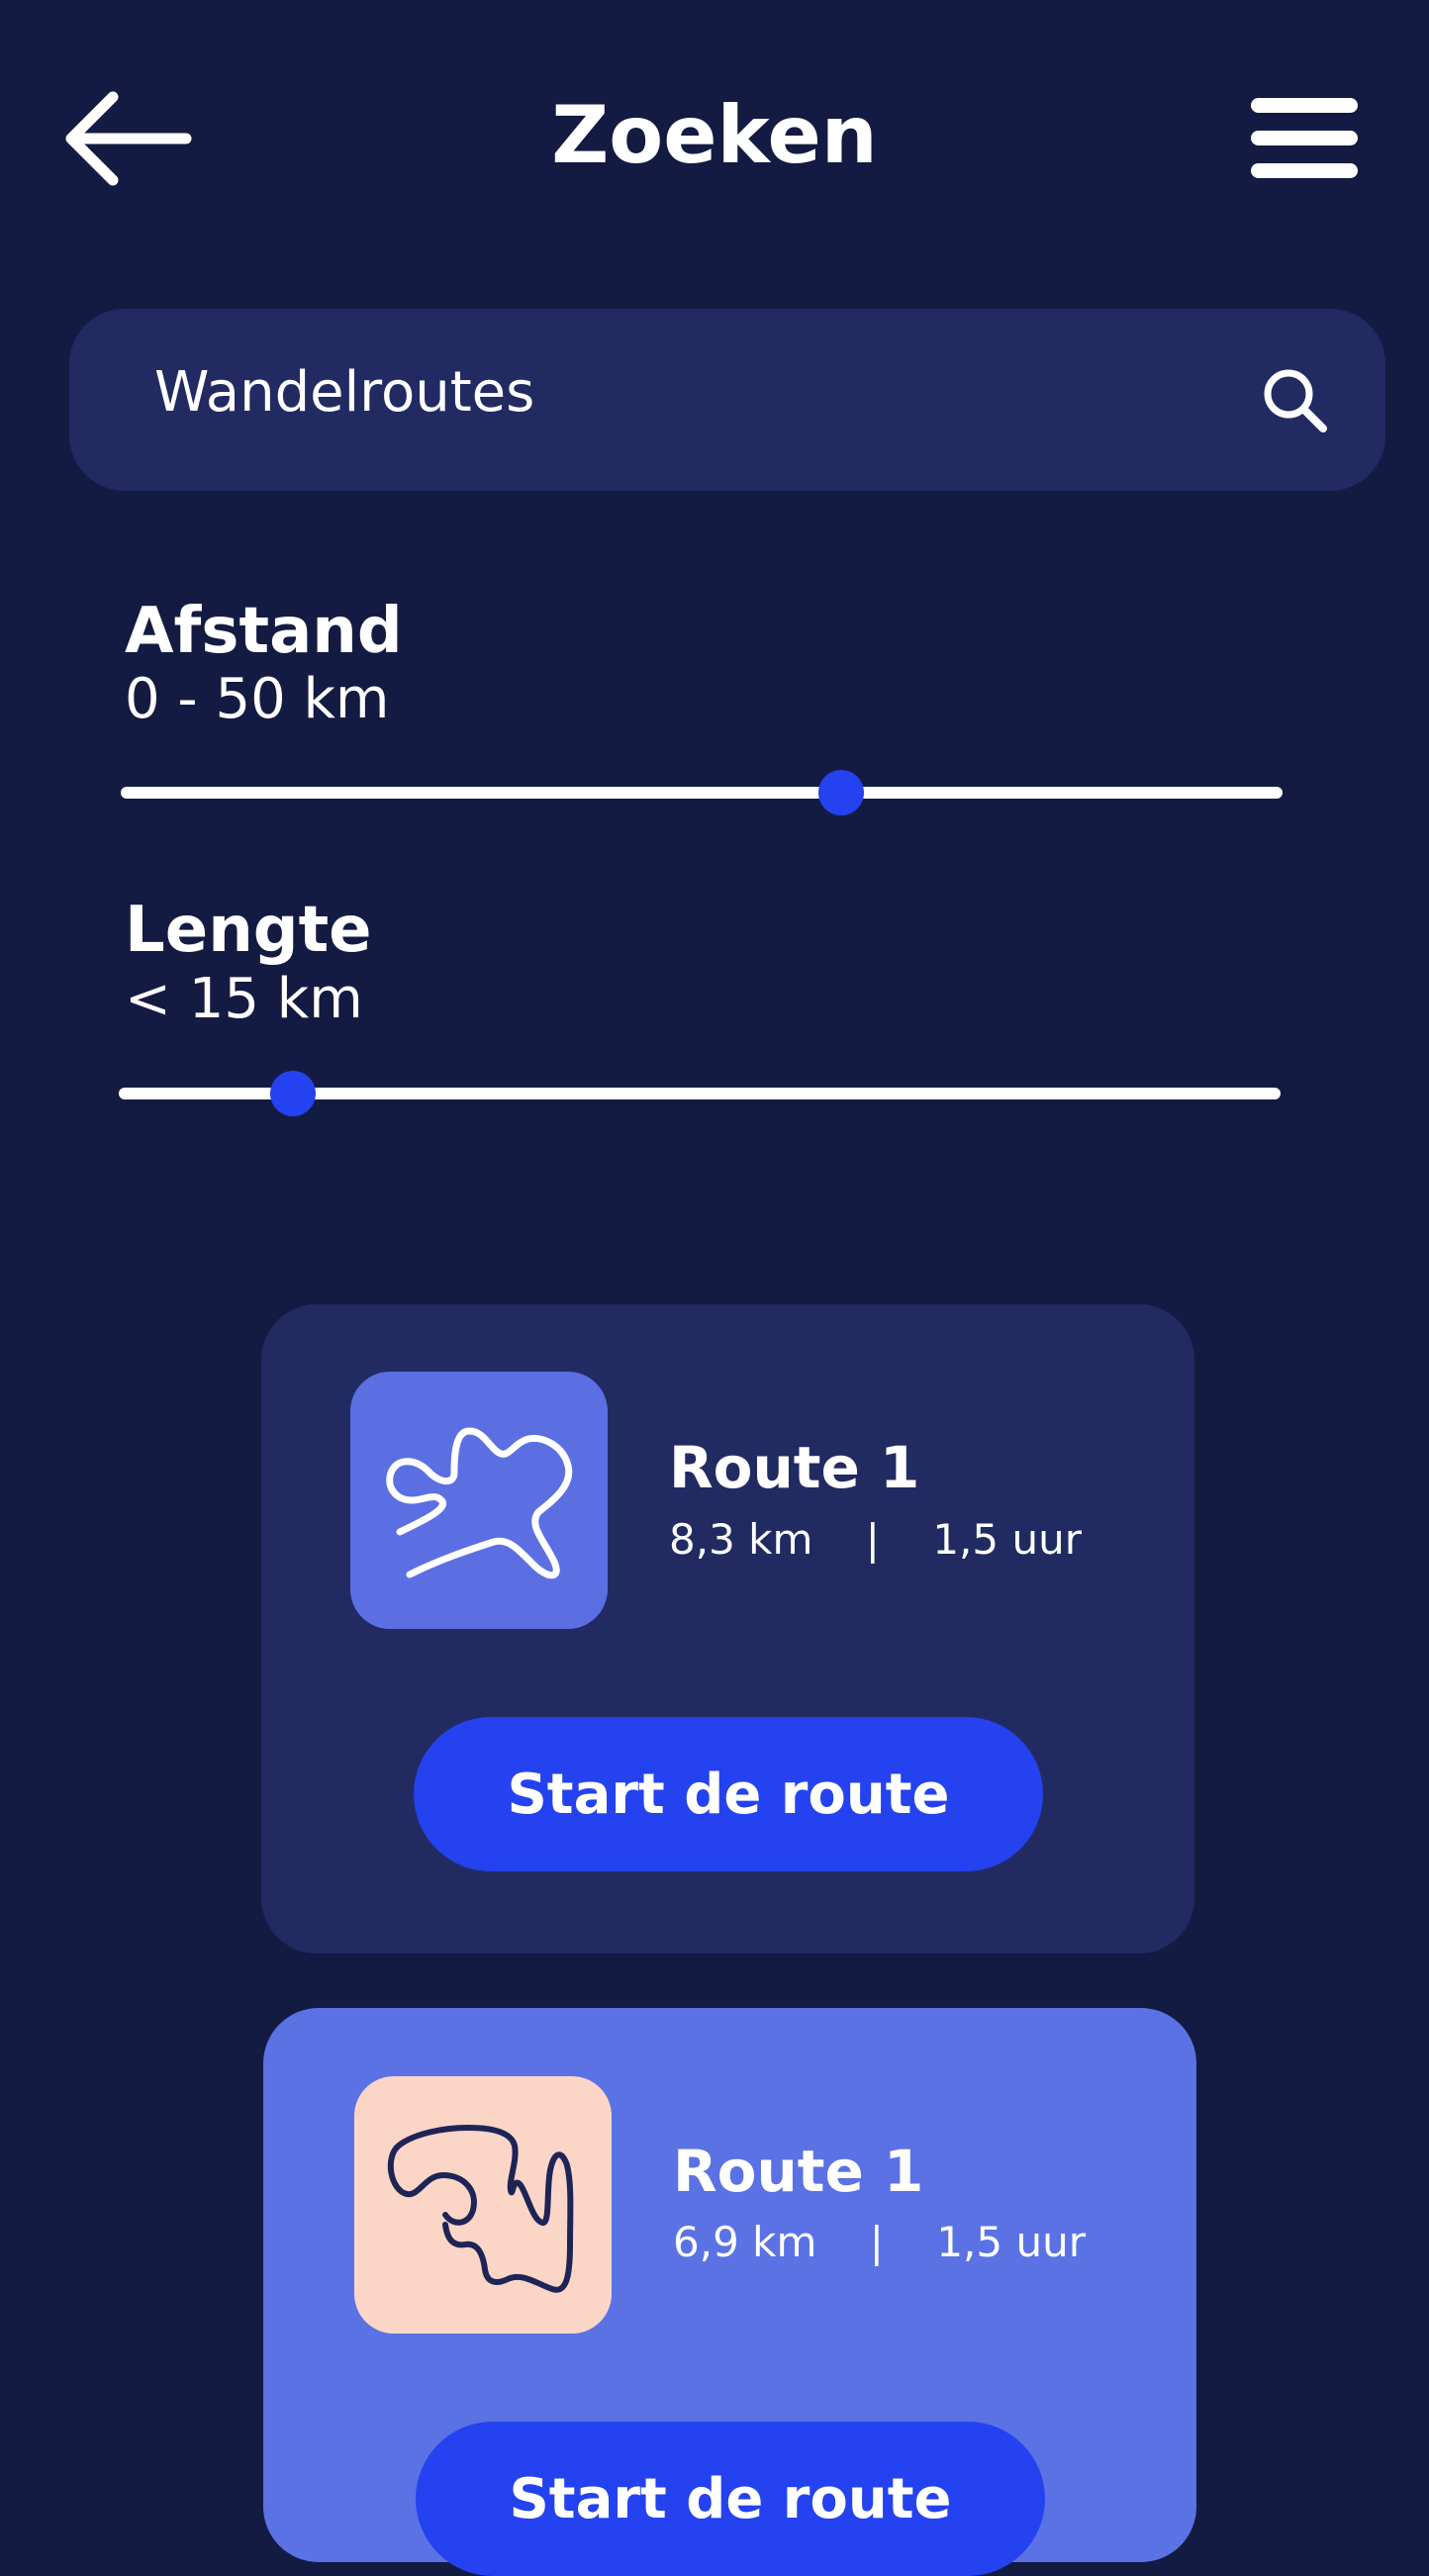 This screenshot has width=1429, height=2576. I want to click on afstand-slider, so click(702, 792).